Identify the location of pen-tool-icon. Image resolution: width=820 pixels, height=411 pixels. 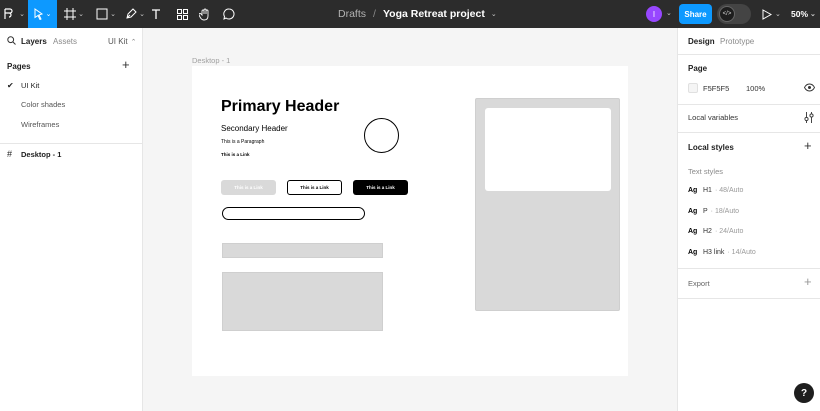
(131, 13).